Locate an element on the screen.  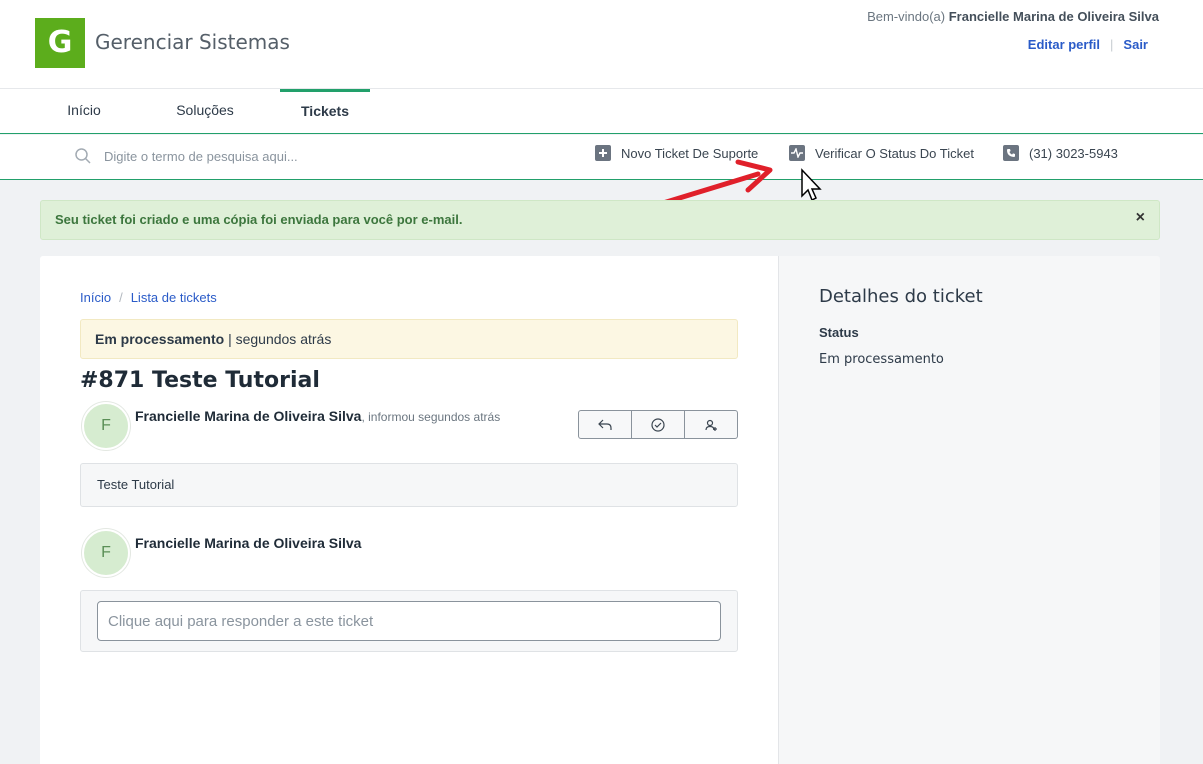
ticket-status-time: segundos atrás is located at coordinates (283, 339).